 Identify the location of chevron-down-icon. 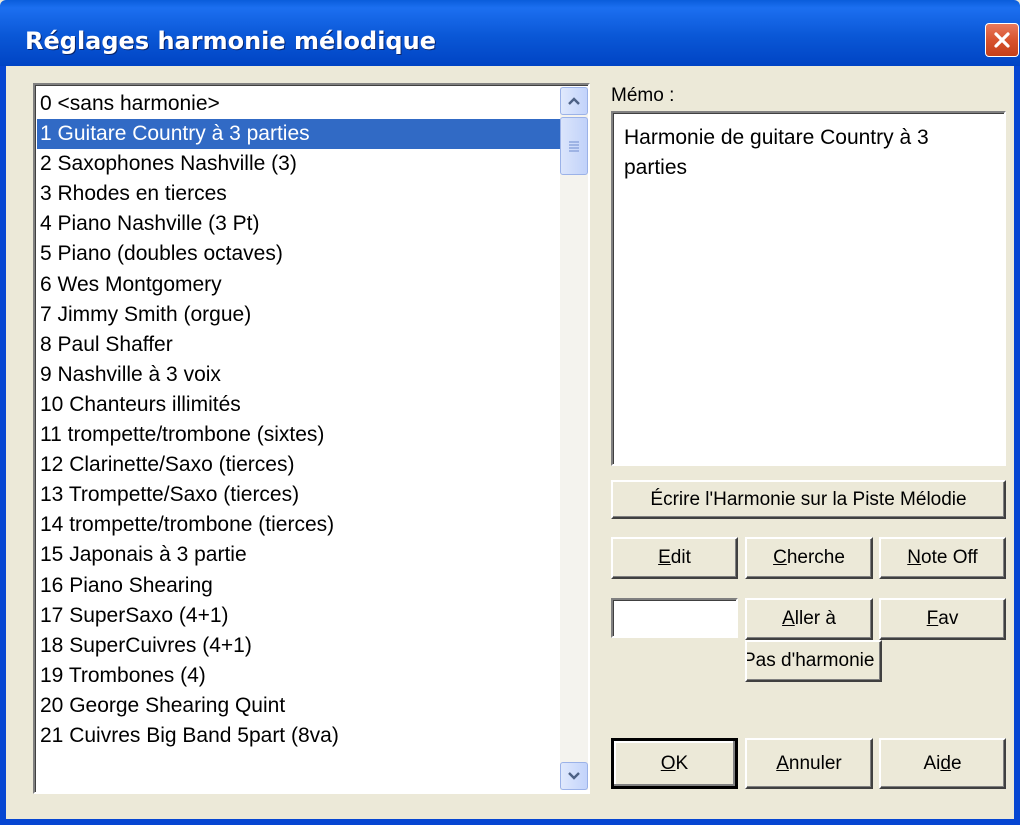
(574, 776).